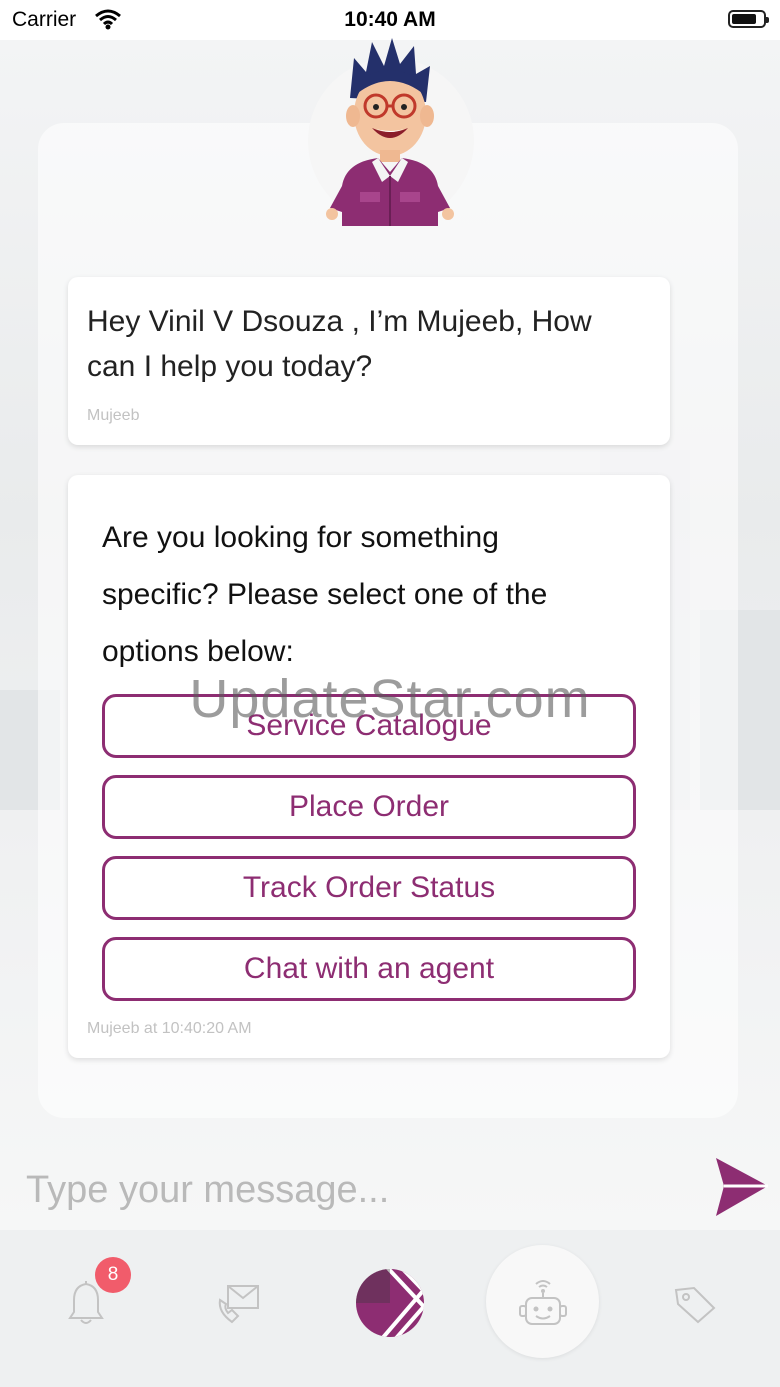  I want to click on status-bar: Carrier 10:40 AM, so click(390, 20).